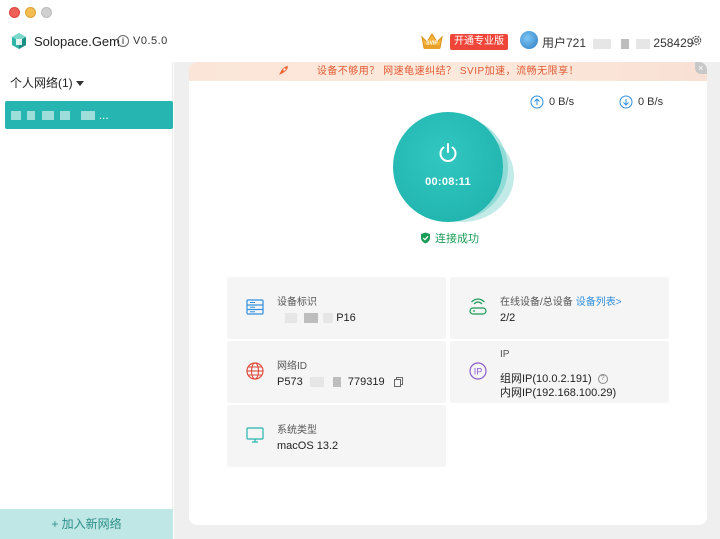 The height and width of the screenshot is (539, 720). Describe the element at coordinates (529, 40) in the screenshot. I see `avatar` at that location.